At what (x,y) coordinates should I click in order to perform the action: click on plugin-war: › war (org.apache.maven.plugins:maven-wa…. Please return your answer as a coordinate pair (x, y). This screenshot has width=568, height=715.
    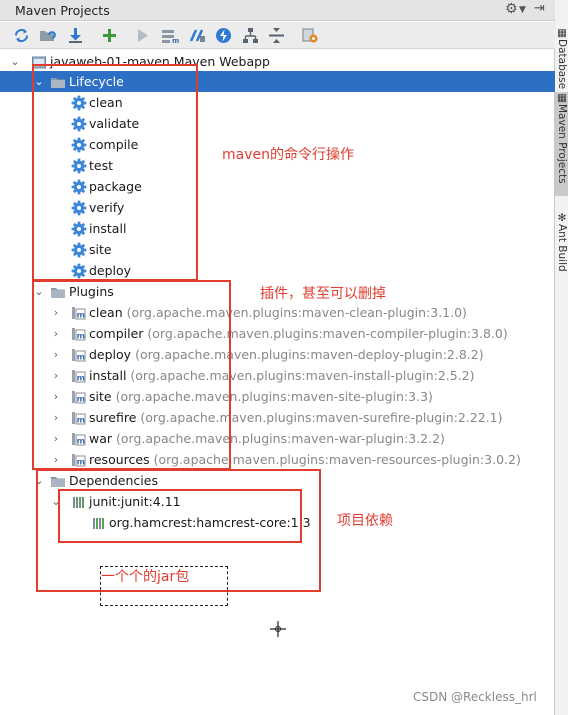
    Looking at the image, I should click on (277, 438).